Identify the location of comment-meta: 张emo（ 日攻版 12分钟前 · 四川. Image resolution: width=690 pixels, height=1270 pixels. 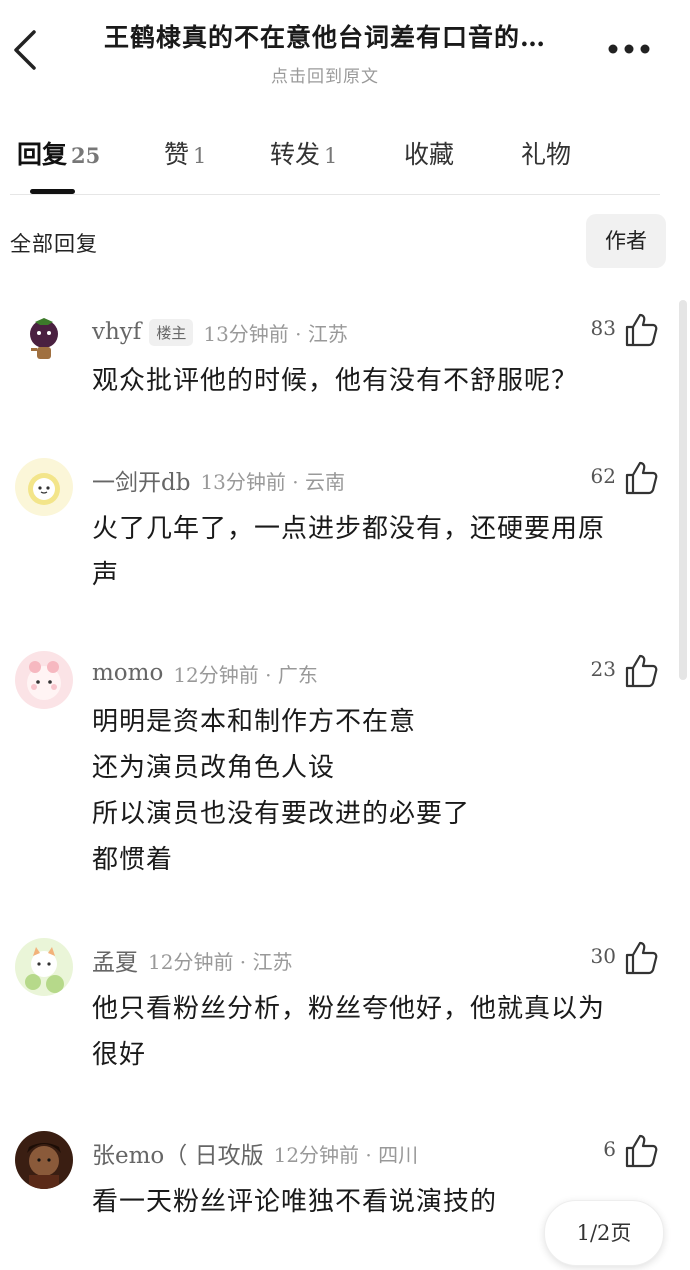
(255, 1153).